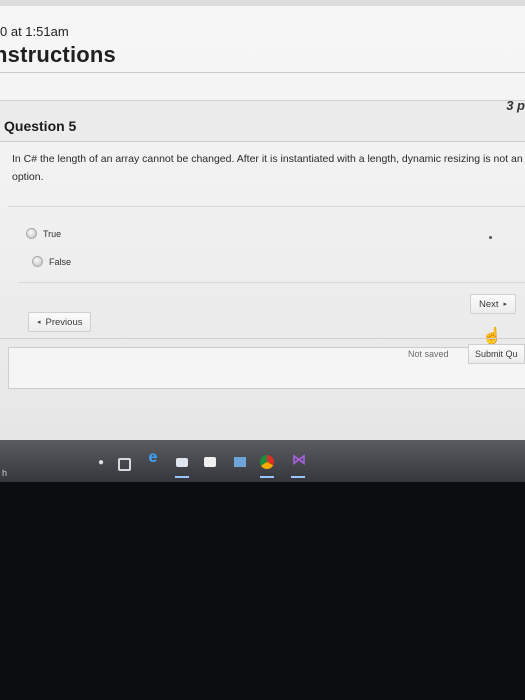 This screenshot has height=700, width=525. I want to click on previous-button: ◂ Previous, so click(60, 322).